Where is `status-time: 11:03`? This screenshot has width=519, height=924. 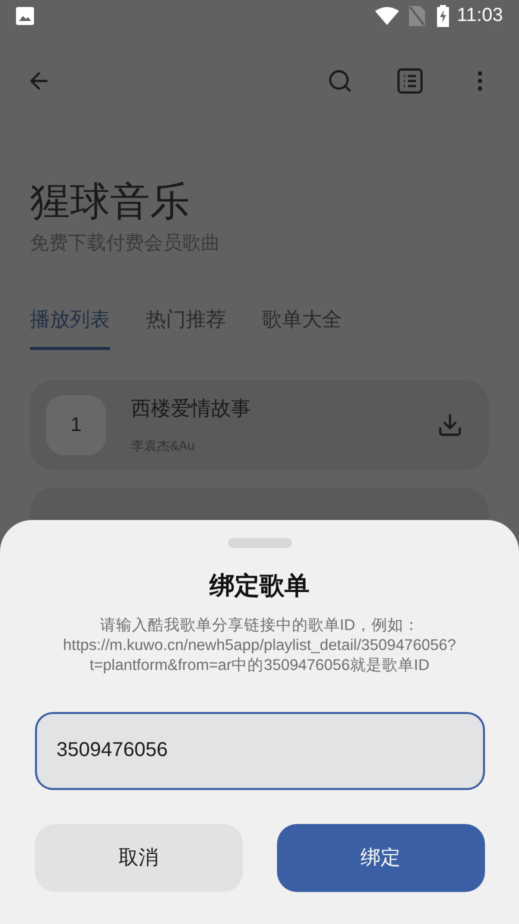
status-time: 11:03 is located at coordinates (479, 16).